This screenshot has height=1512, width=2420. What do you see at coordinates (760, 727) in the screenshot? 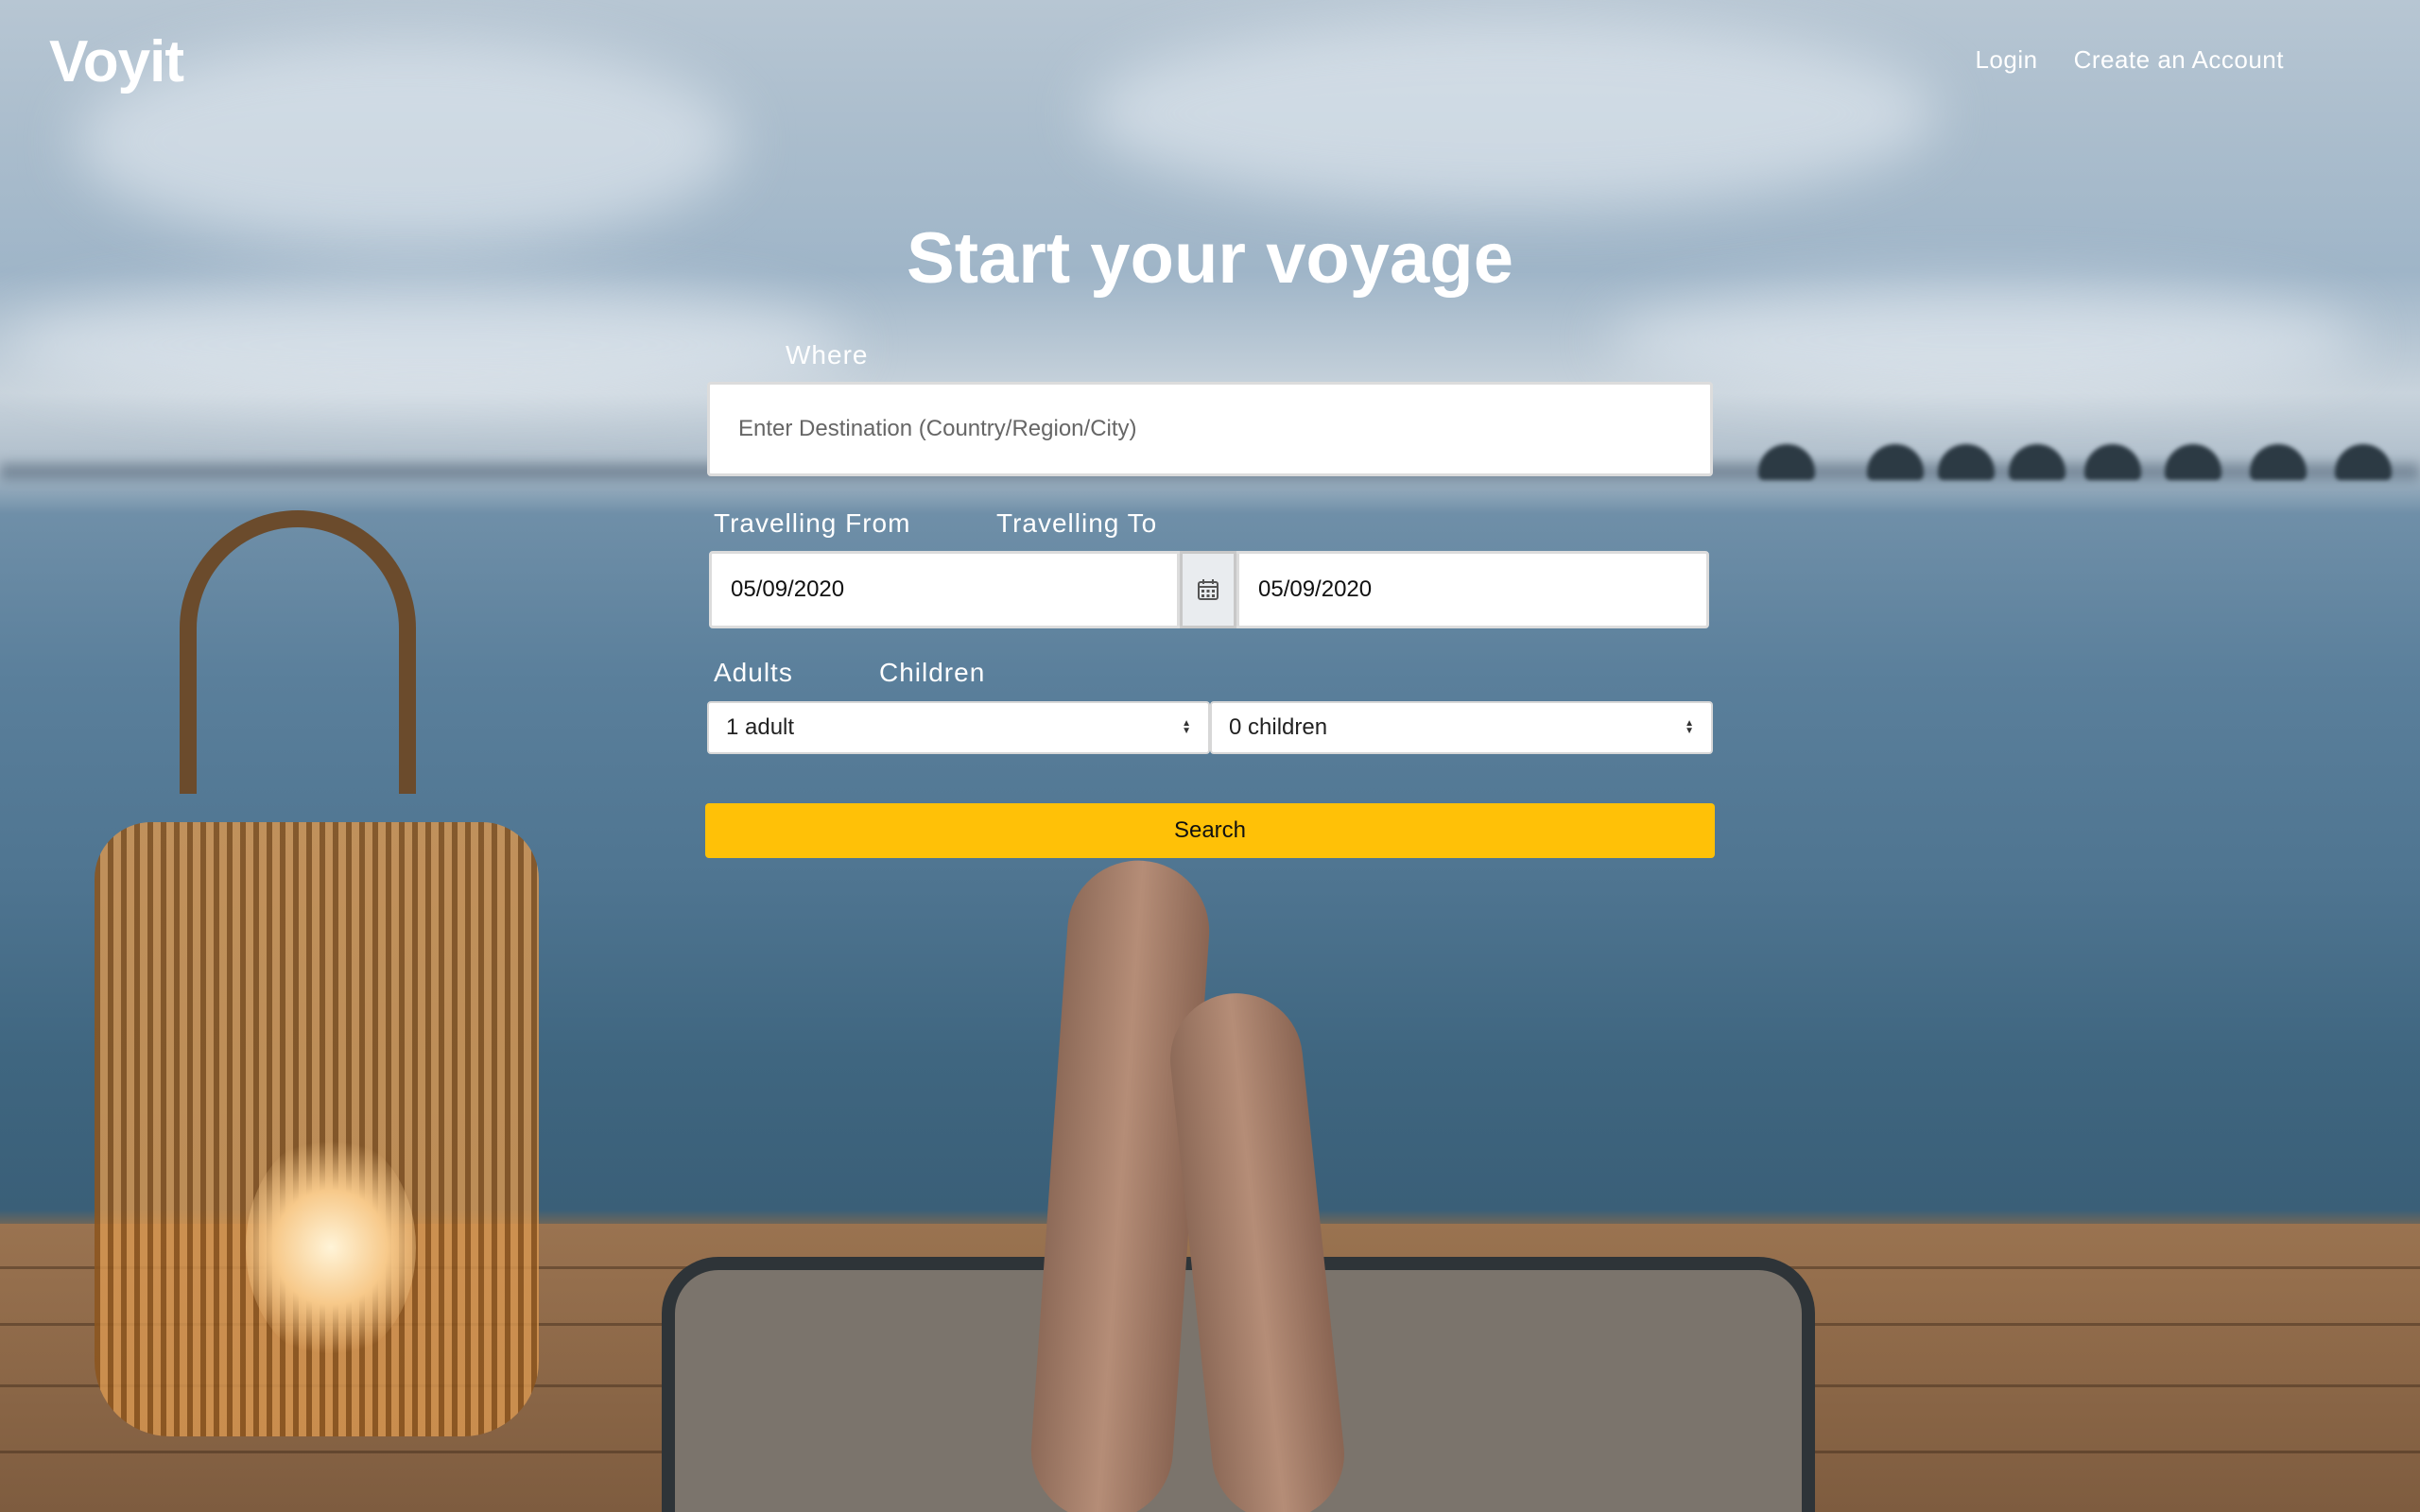
I see `adults-select-value: 1 adult` at bounding box center [760, 727].